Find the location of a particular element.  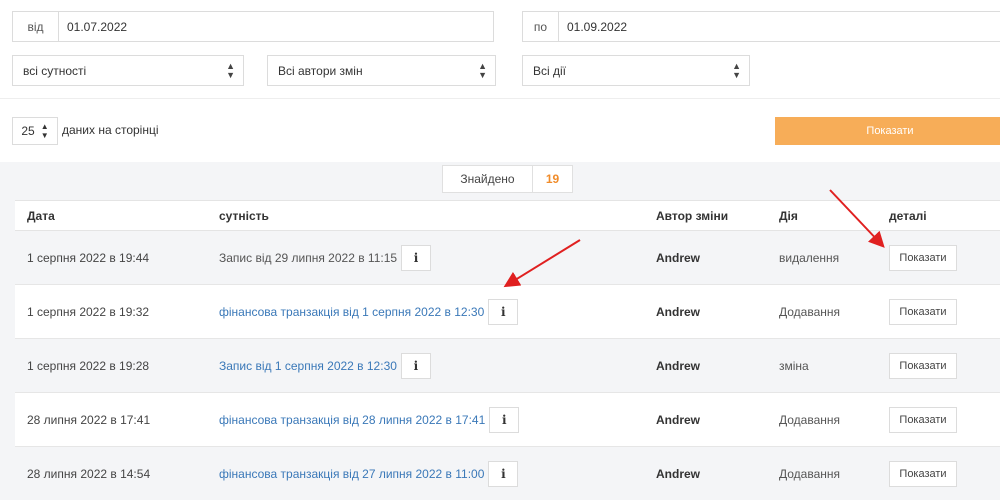

entity-text: Запис від 29 липня 2022 в 11:15 is located at coordinates (308, 257).